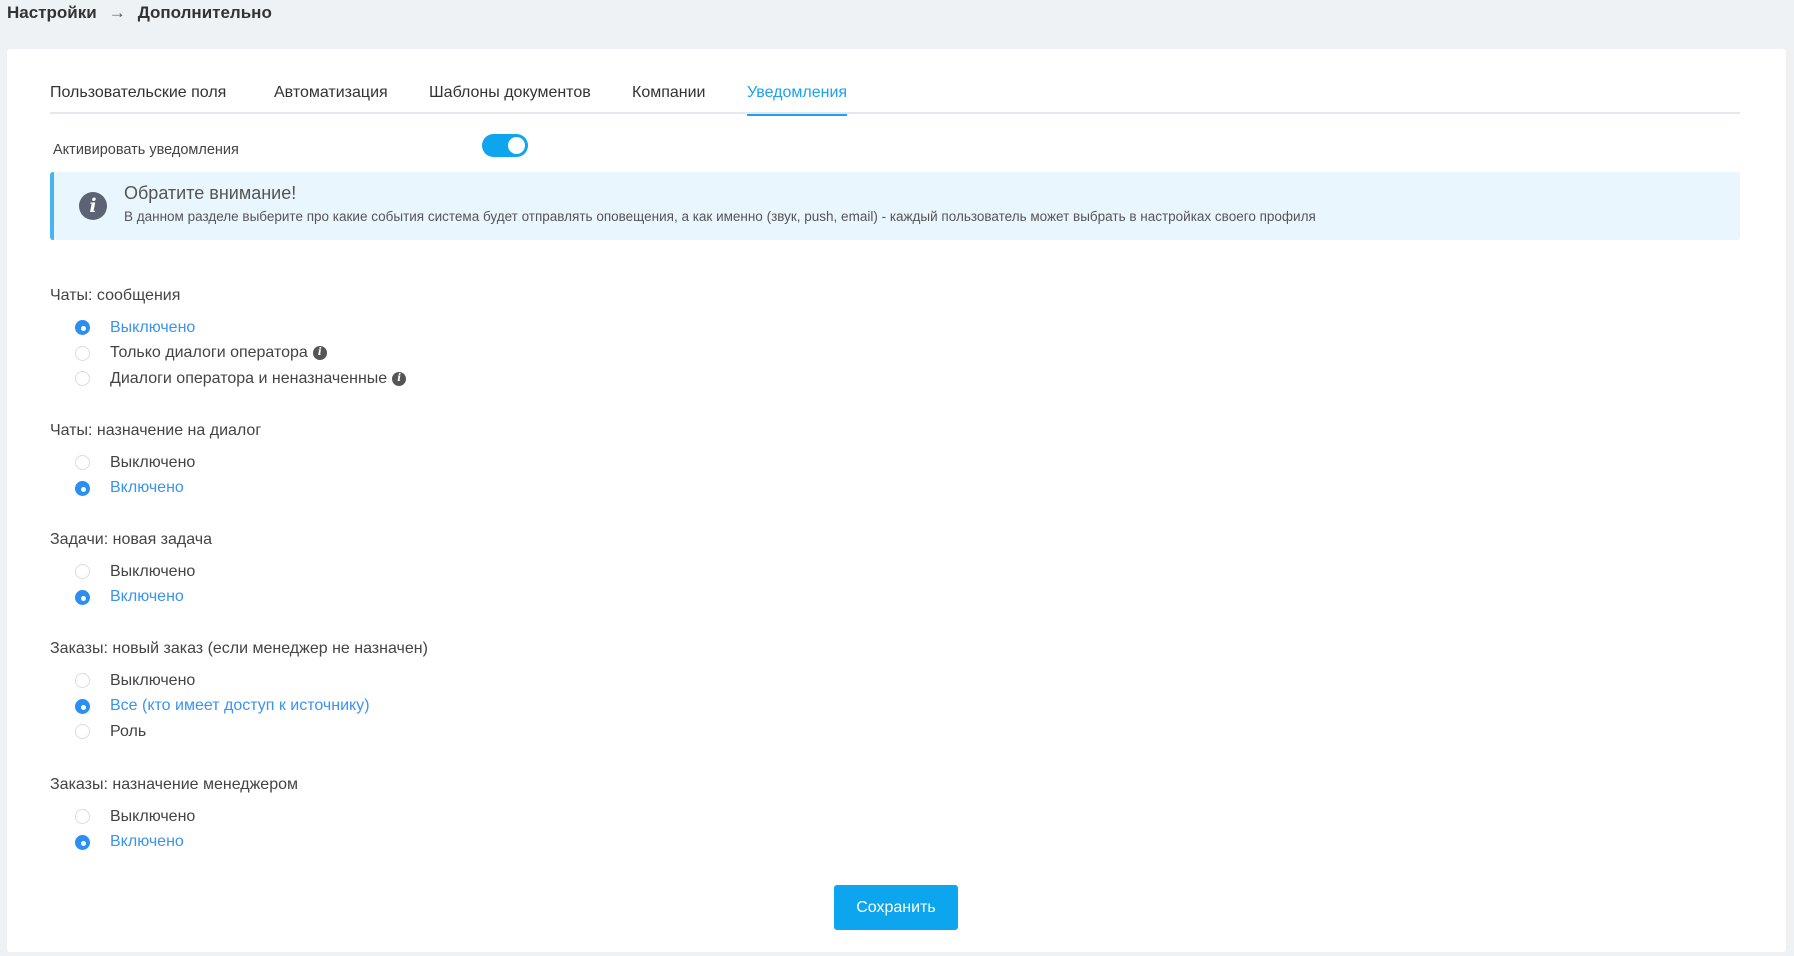  Describe the element at coordinates (510, 99) in the screenshot. I see `tab-document-templates: Шаблоны документов` at that location.